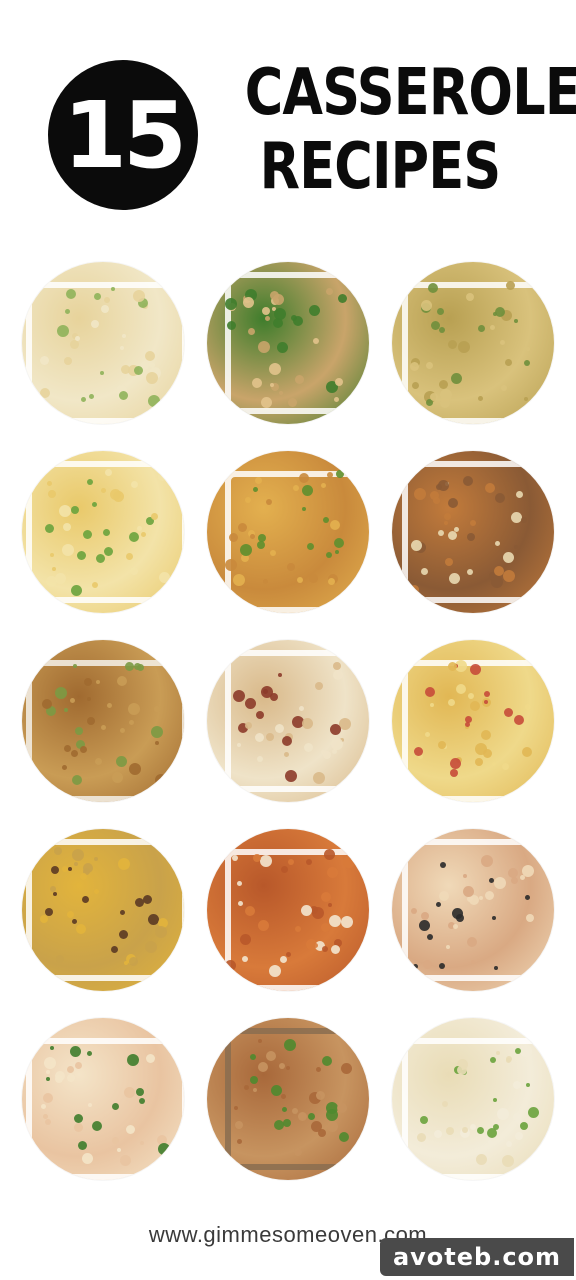 Image resolution: width=576 pixels, height=1280 pixels. Describe the element at coordinates (473, 1099) in the screenshot. I see `recipe-15-photo` at that location.